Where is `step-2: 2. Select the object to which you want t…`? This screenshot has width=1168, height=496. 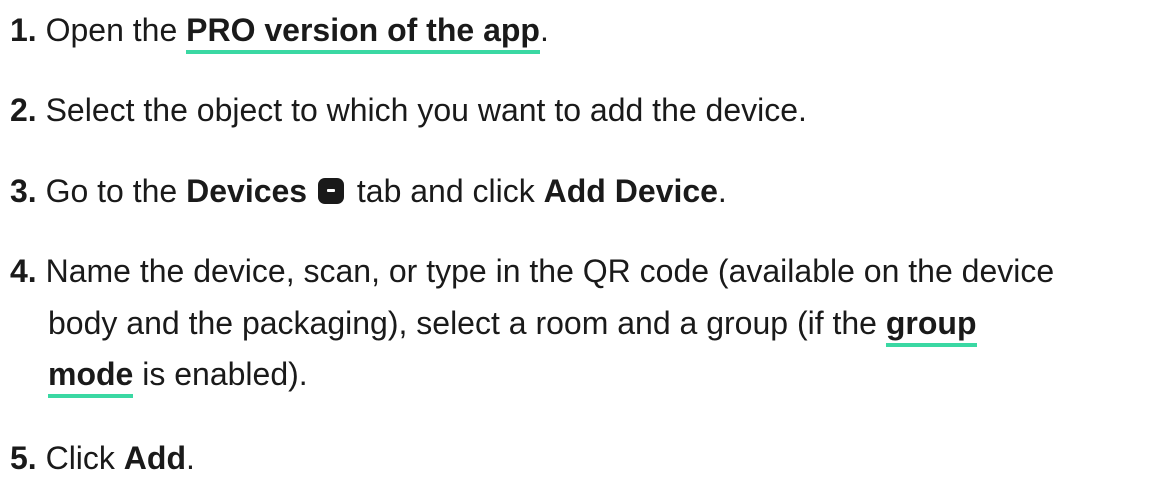 step-2: 2. Select the object to which you want t… is located at coordinates (584, 110).